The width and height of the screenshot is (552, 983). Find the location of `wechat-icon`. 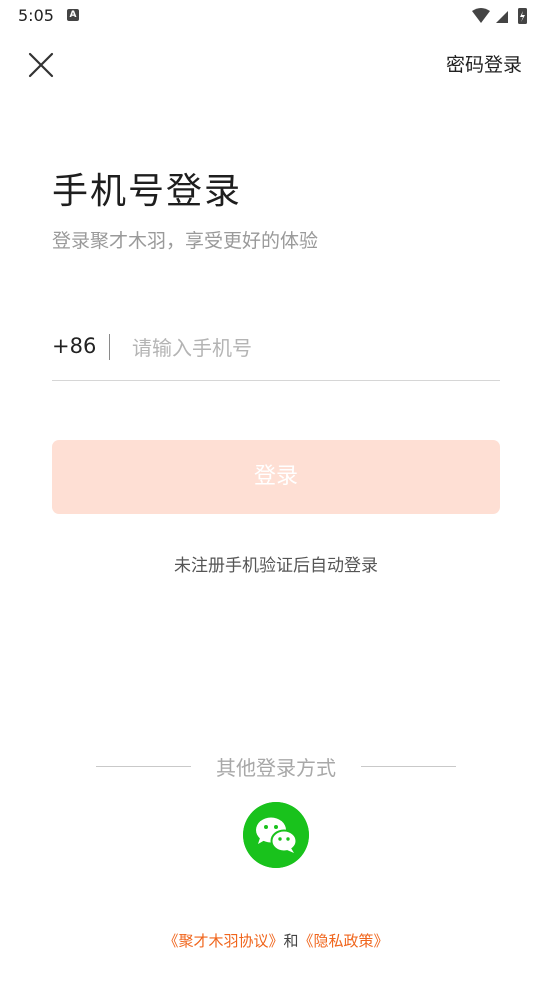

wechat-icon is located at coordinates (276, 835).